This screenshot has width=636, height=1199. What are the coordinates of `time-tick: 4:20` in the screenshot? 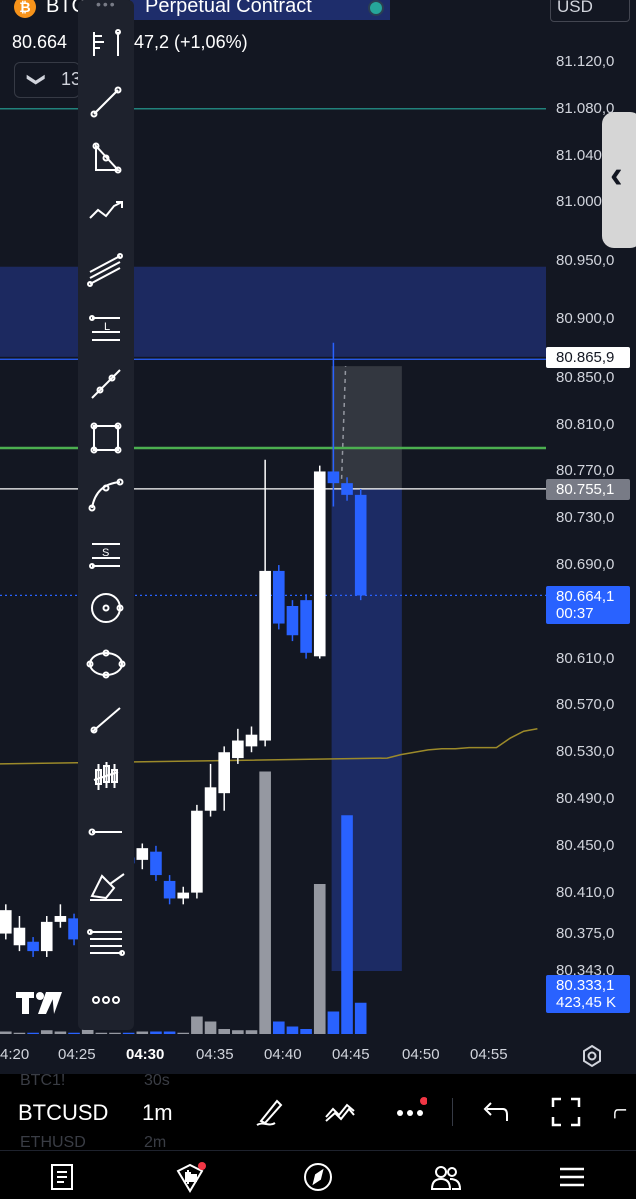 It's located at (15, 1054).